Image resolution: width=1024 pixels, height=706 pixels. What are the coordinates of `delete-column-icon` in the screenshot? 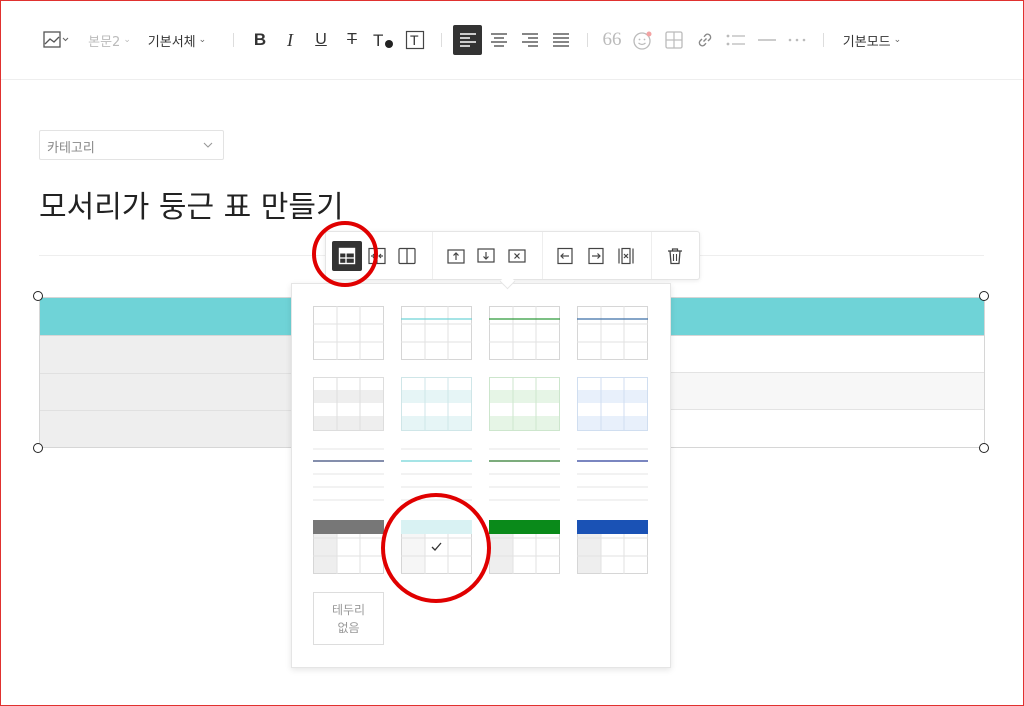 It's located at (626, 256).